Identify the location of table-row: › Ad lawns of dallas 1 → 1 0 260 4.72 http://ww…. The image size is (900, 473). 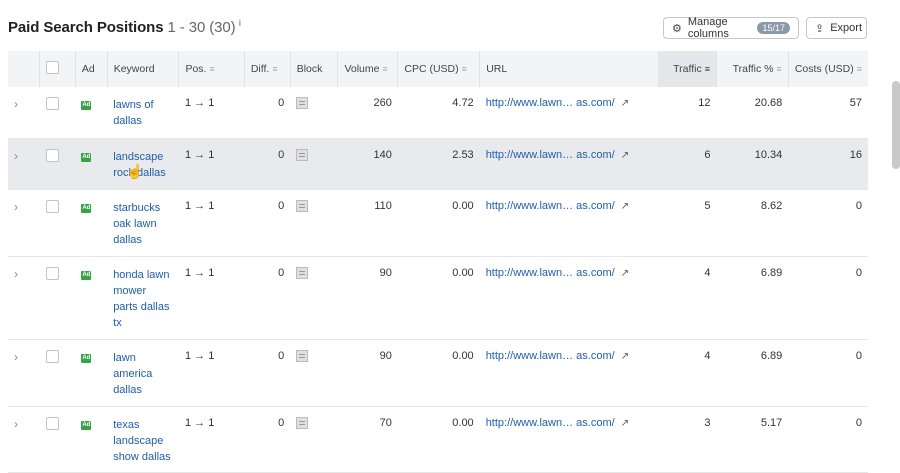
(438, 113).